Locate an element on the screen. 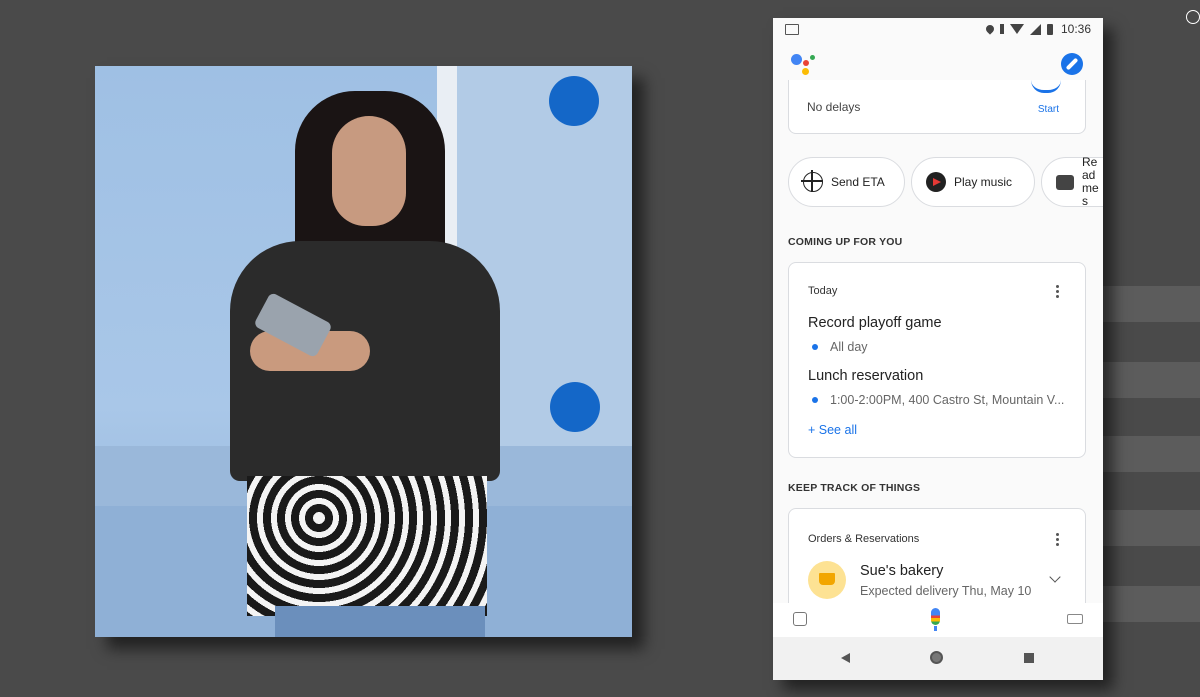  chip-label: Read mes is located at coordinates (1090, 181).